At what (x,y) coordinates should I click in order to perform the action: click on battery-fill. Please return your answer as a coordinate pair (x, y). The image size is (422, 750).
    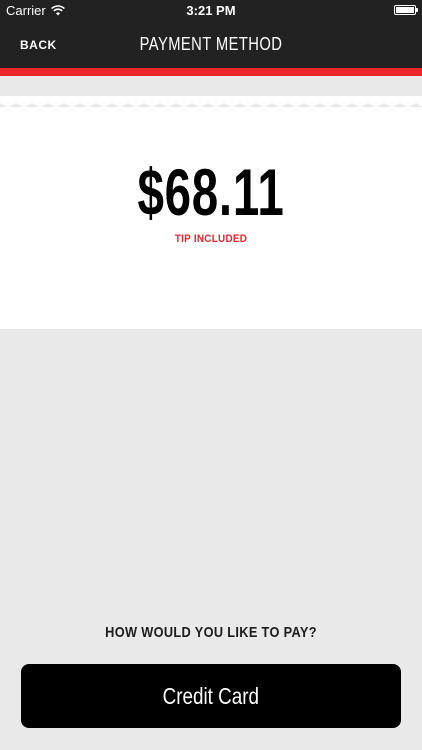
    Looking at the image, I should click on (405, 10).